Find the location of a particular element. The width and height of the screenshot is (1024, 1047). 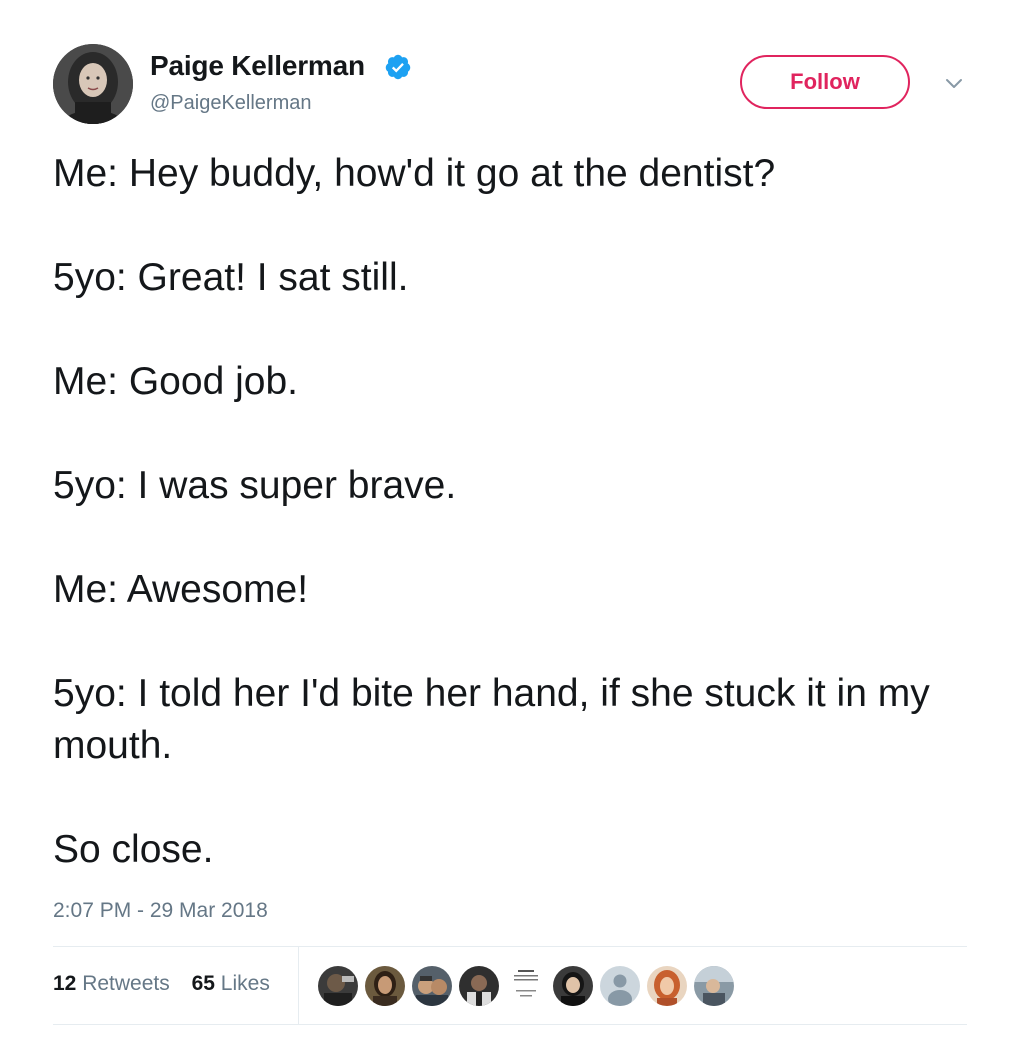

likes-stat: 65 Likes is located at coordinates (231, 983).